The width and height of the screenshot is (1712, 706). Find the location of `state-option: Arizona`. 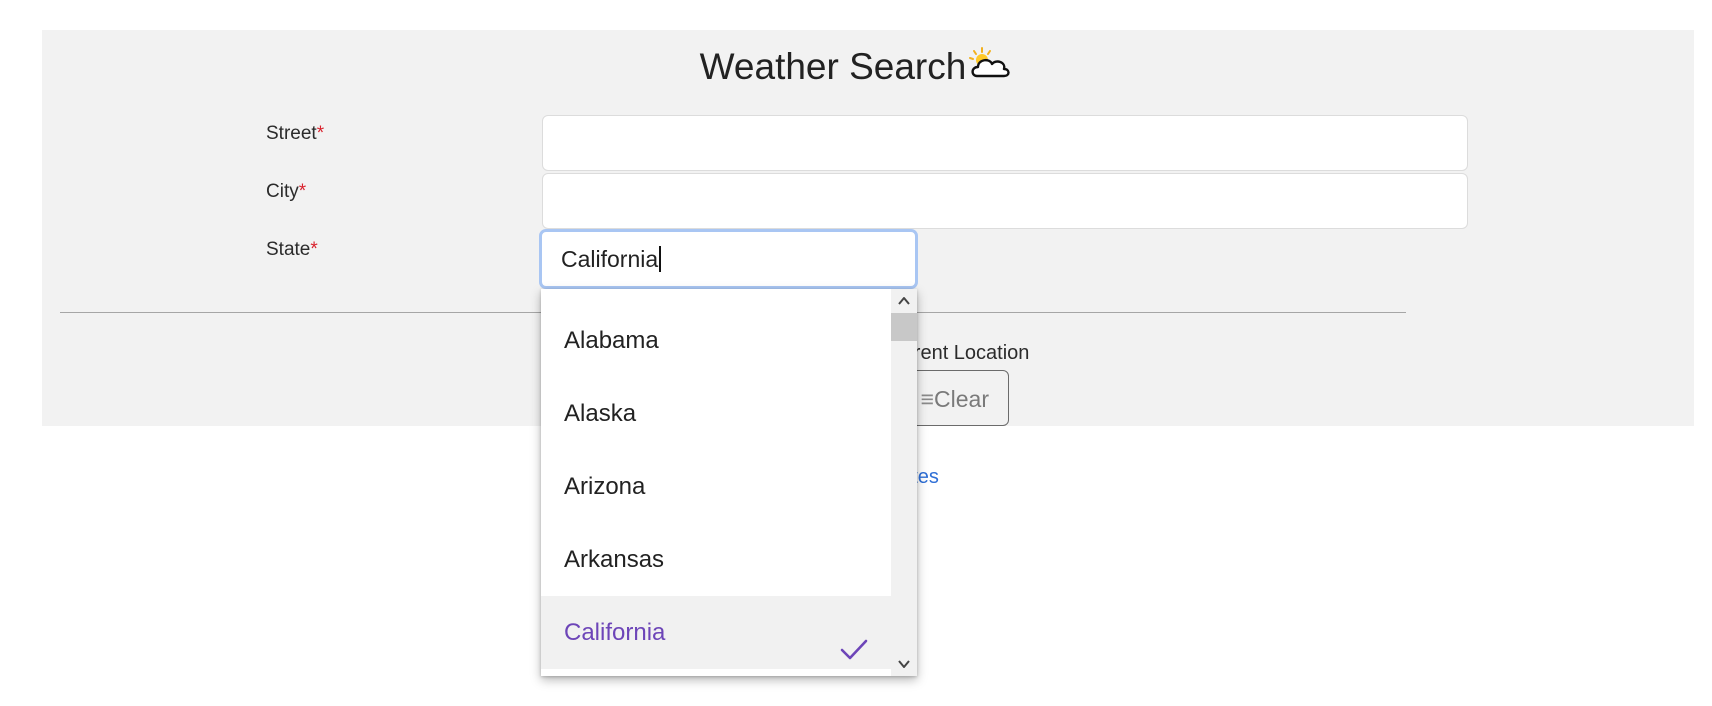

state-option: Arizona is located at coordinates (716, 486).